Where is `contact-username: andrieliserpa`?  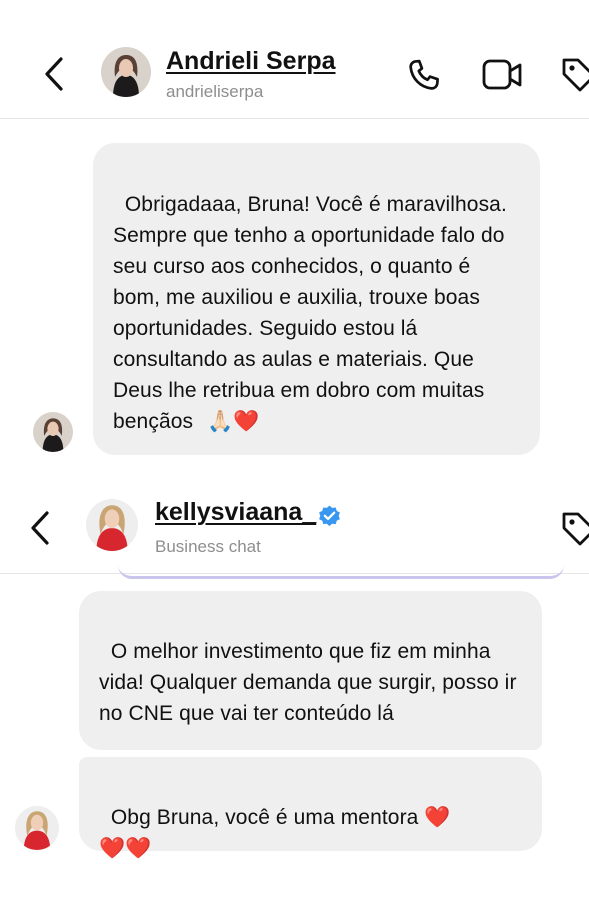
contact-username: andrieliserpa is located at coordinates (215, 91).